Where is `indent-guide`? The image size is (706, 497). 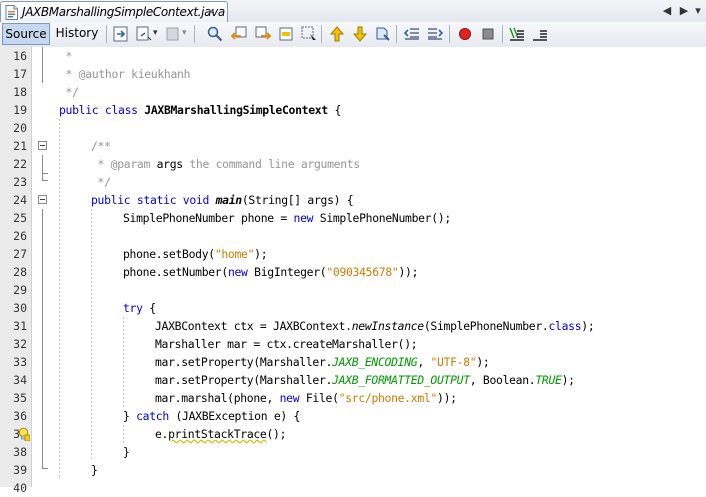 indent-guide is located at coordinates (59, 299).